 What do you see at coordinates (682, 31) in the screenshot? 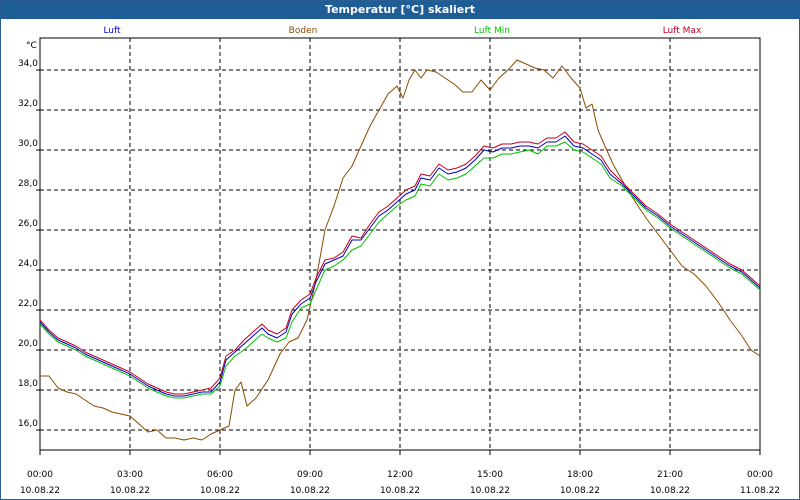
I see `legend-entry-luft-max: Luft Max` at bounding box center [682, 31].